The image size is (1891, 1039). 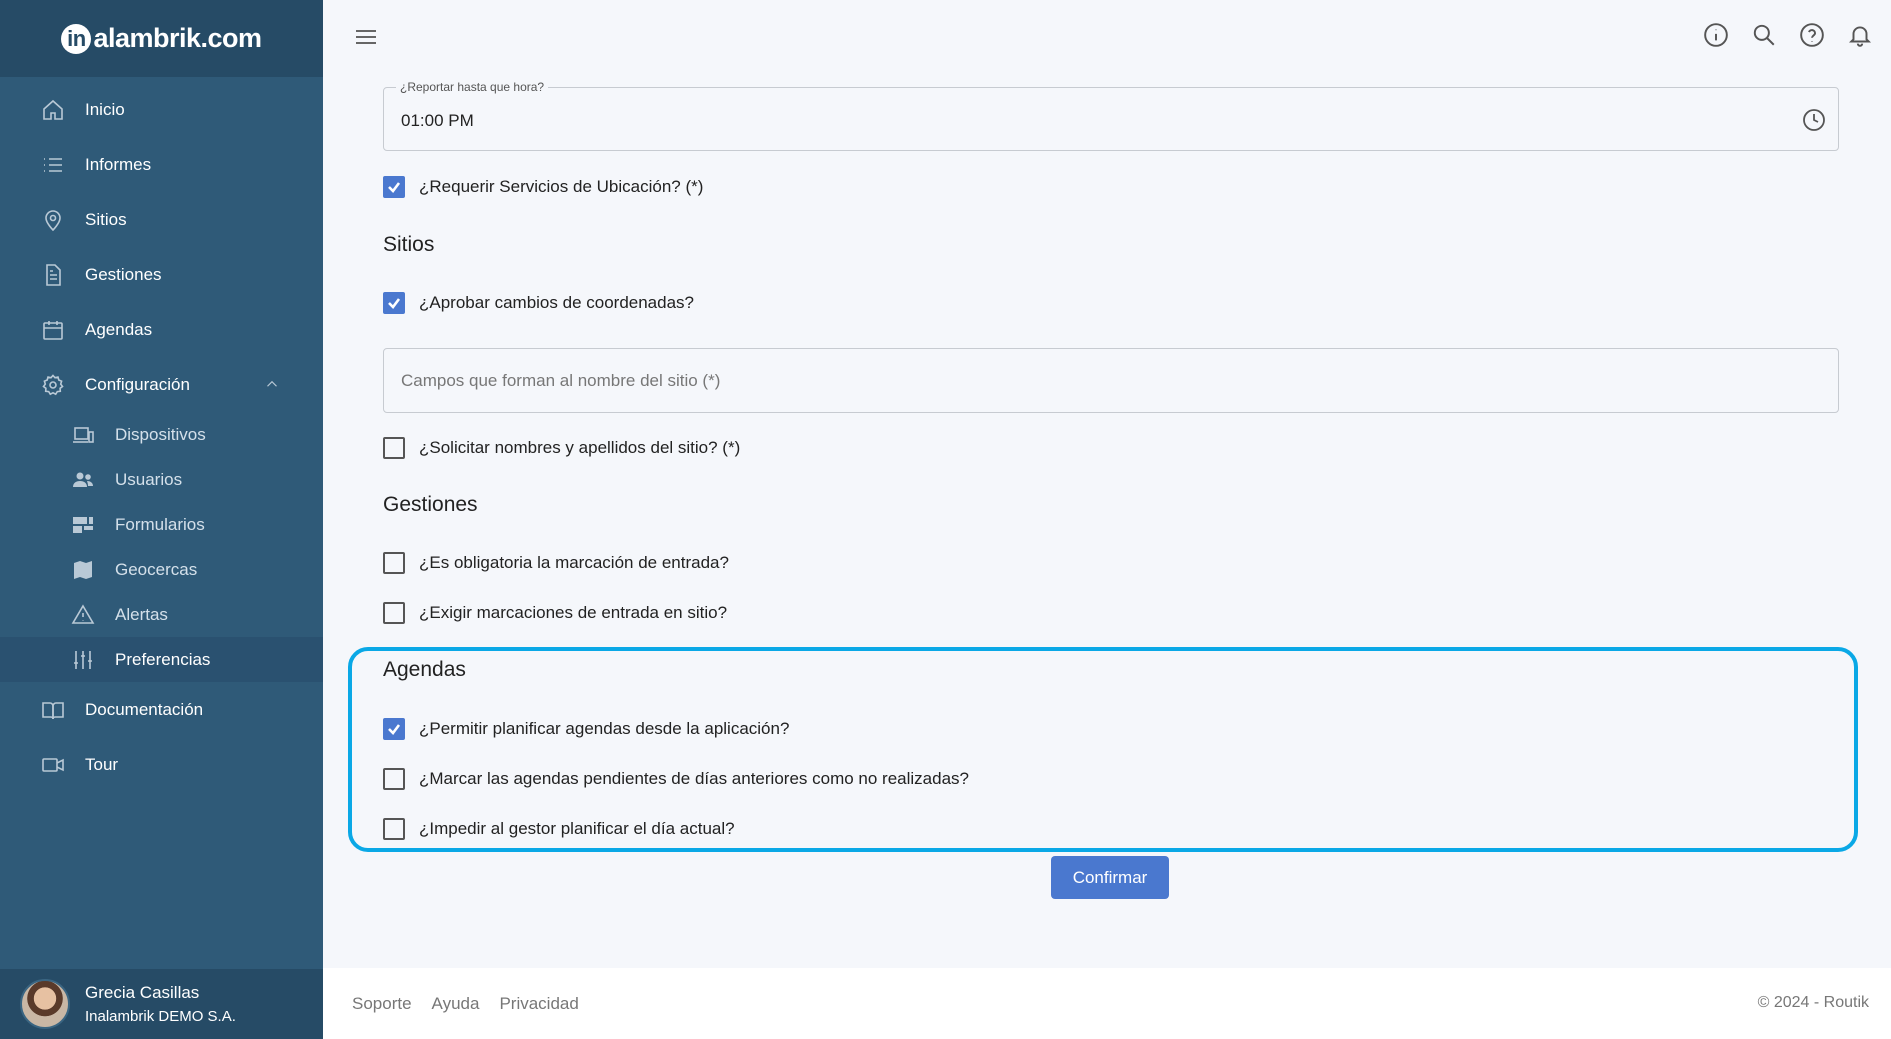 I want to click on report-until-legend: ¿Reportar hasta que hora?, so click(x=472, y=87).